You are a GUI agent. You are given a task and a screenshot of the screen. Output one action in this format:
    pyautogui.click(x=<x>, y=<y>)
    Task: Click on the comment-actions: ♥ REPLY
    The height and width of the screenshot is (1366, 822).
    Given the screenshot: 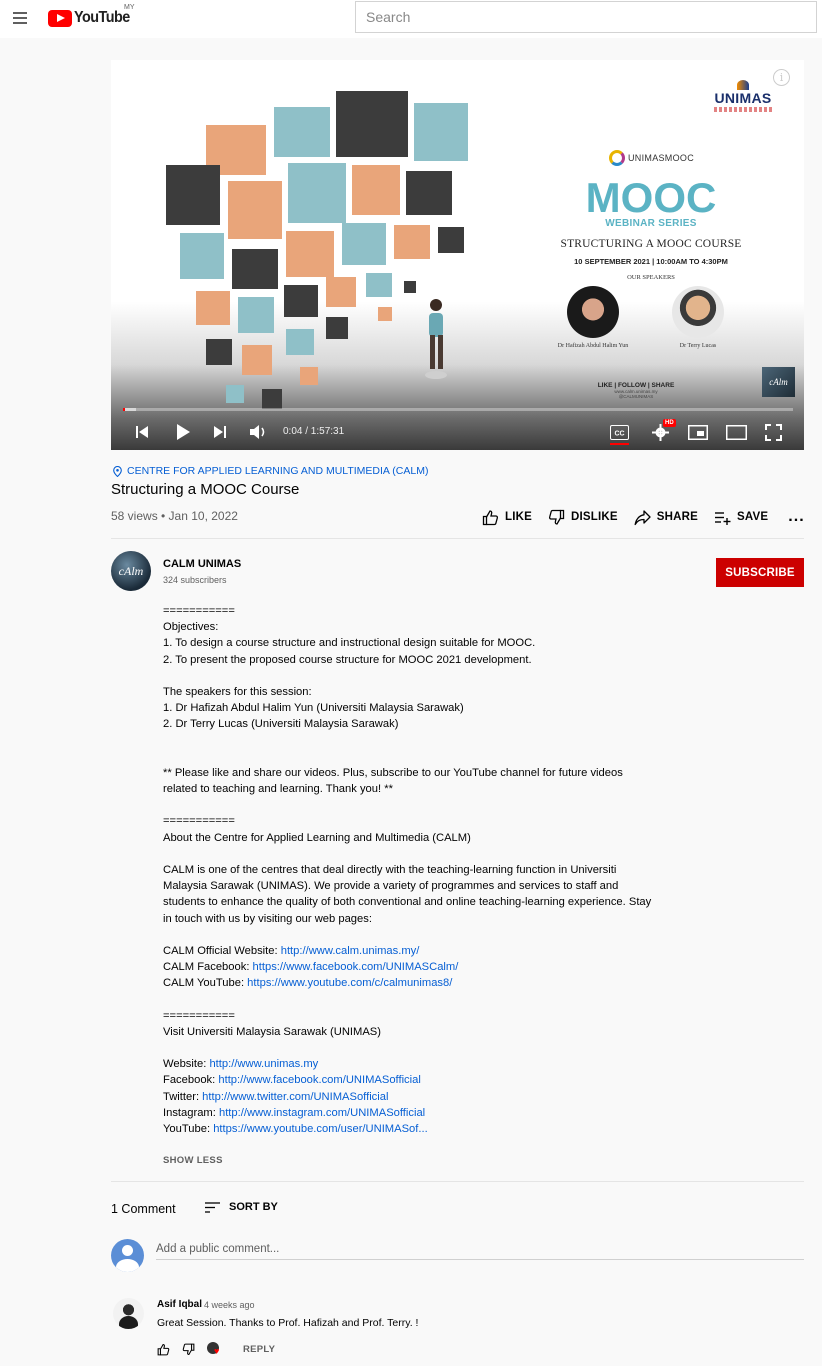 What is the action you would take?
    pyautogui.click(x=216, y=1349)
    